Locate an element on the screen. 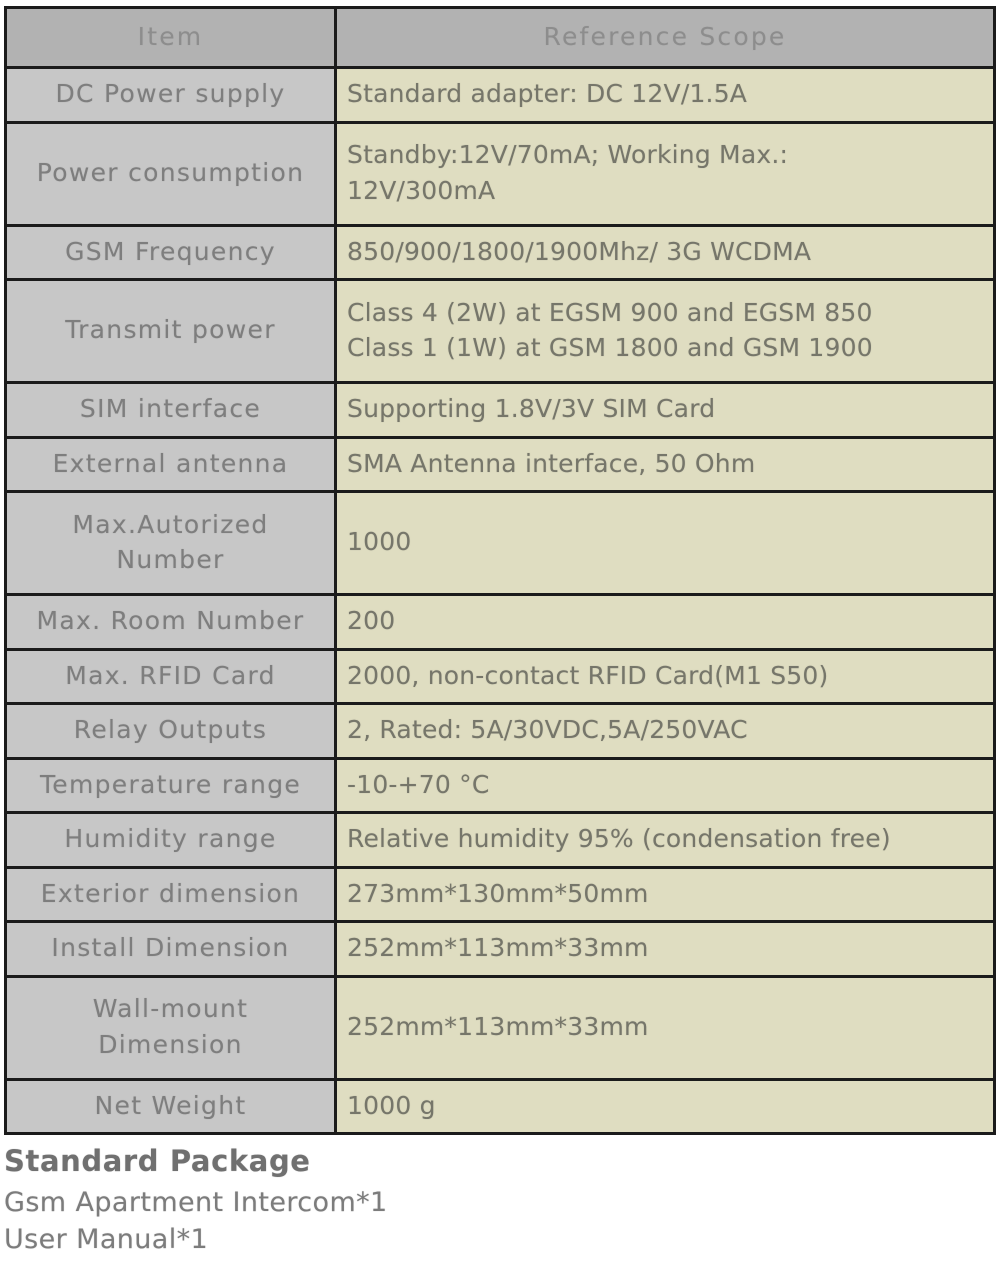  spec-item-label: Humidity range is located at coordinates (170, 838).